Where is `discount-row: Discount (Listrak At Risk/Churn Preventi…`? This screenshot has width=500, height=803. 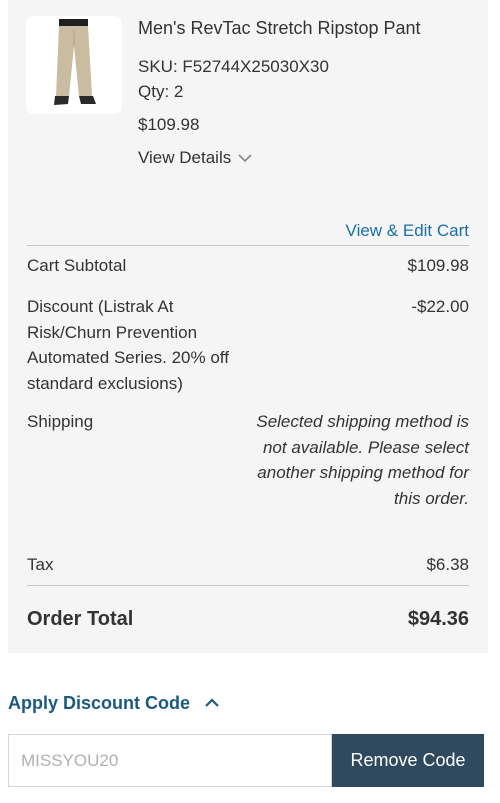 discount-row: Discount (Listrak At Risk/Churn Preventi… is located at coordinates (248, 345).